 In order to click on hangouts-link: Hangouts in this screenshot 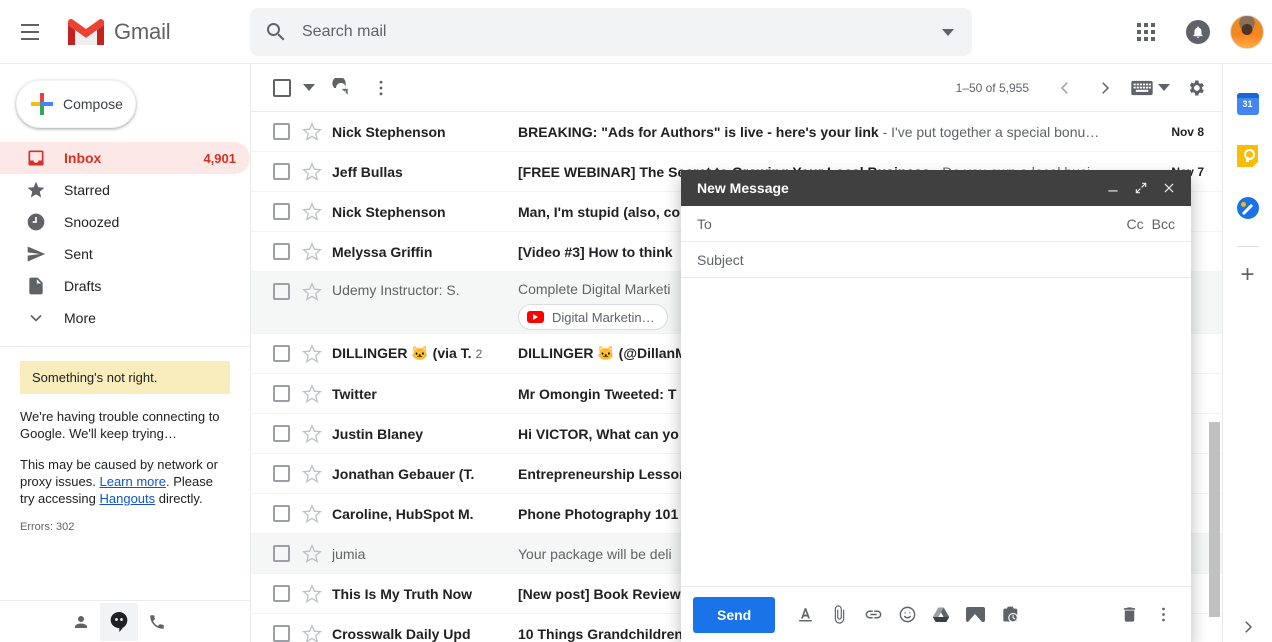, I will do `click(127, 498)`.